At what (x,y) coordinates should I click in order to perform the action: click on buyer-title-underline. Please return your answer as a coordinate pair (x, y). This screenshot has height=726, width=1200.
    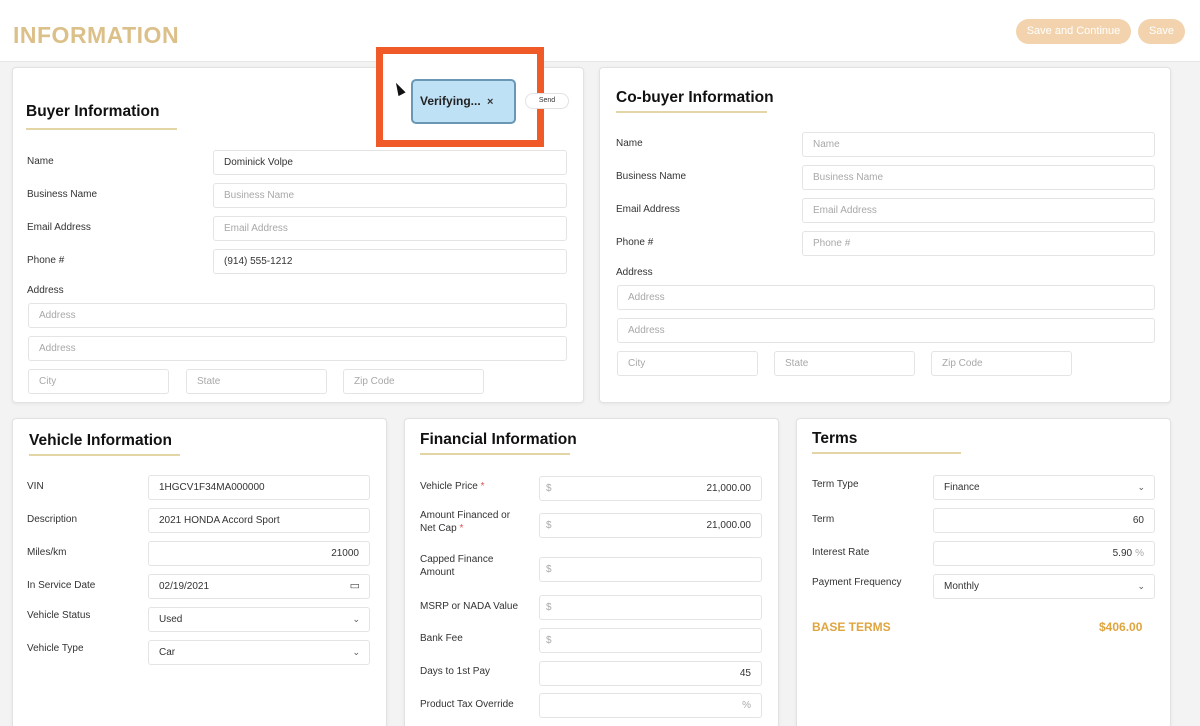
    Looking at the image, I should click on (101, 129).